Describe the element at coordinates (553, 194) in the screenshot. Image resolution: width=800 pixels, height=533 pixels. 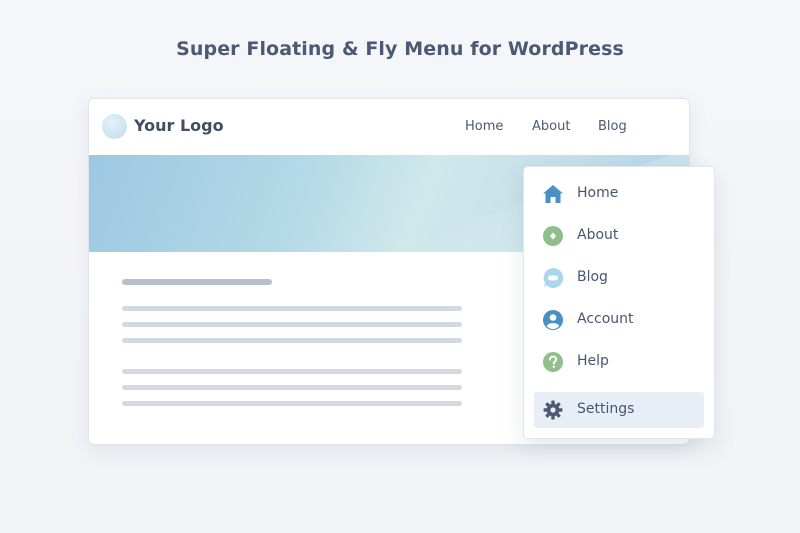
I see `home-icon` at that location.